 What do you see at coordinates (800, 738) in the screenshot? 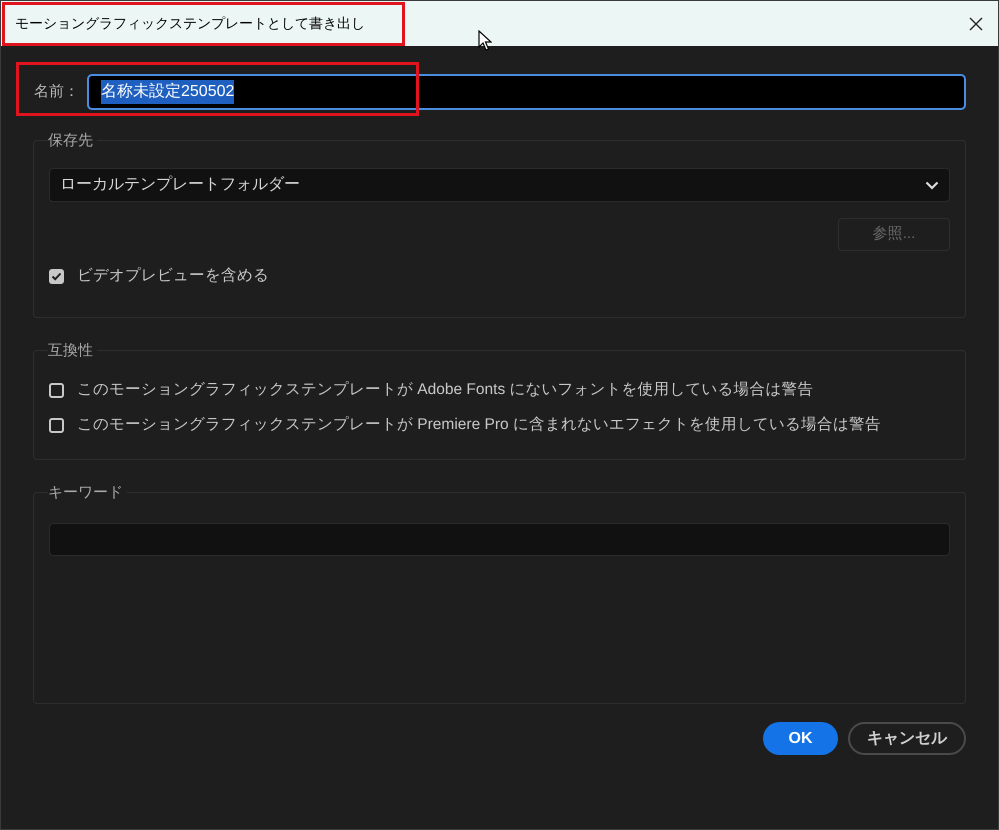
I see `ok-button: OK` at bounding box center [800, 738].